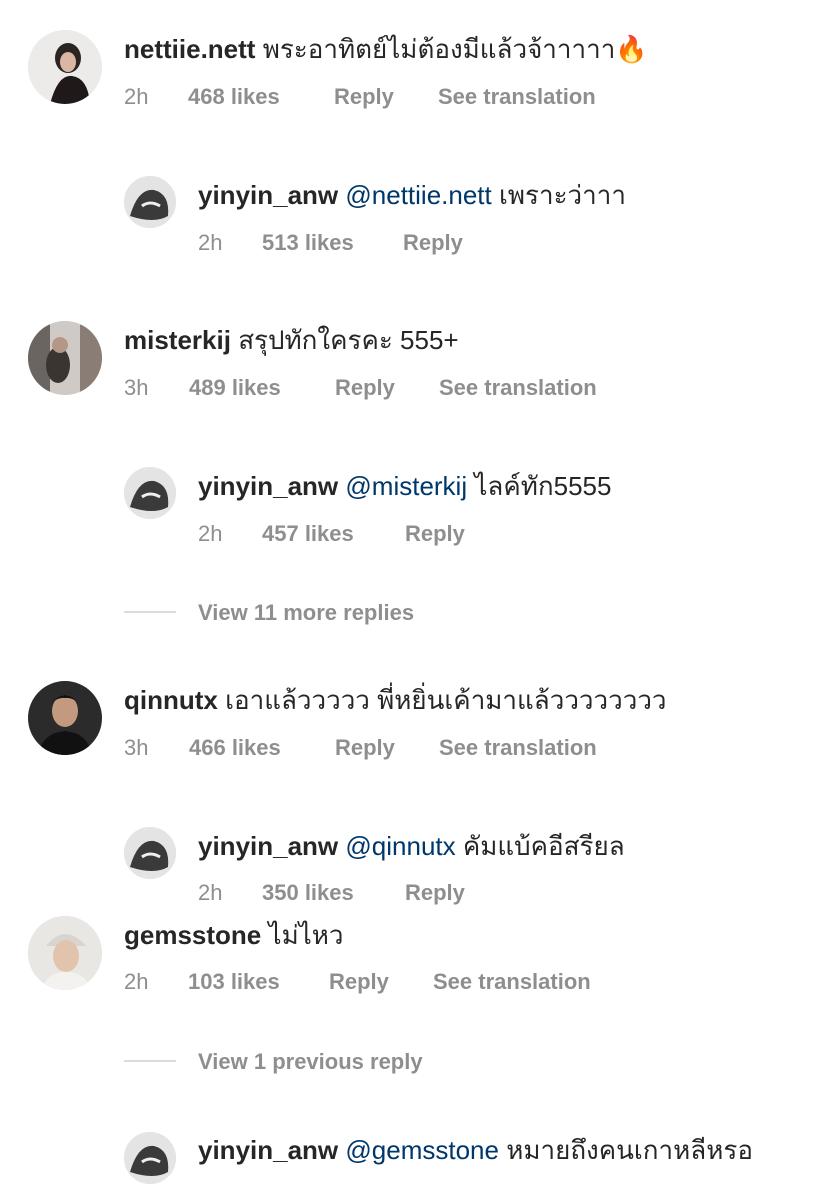 This screenshot has width=822, height=1200. What do you see at coordinates (234, 982) in the screenshot?
I see `likes-count: 103 likes` at bounding box center [234, 982].